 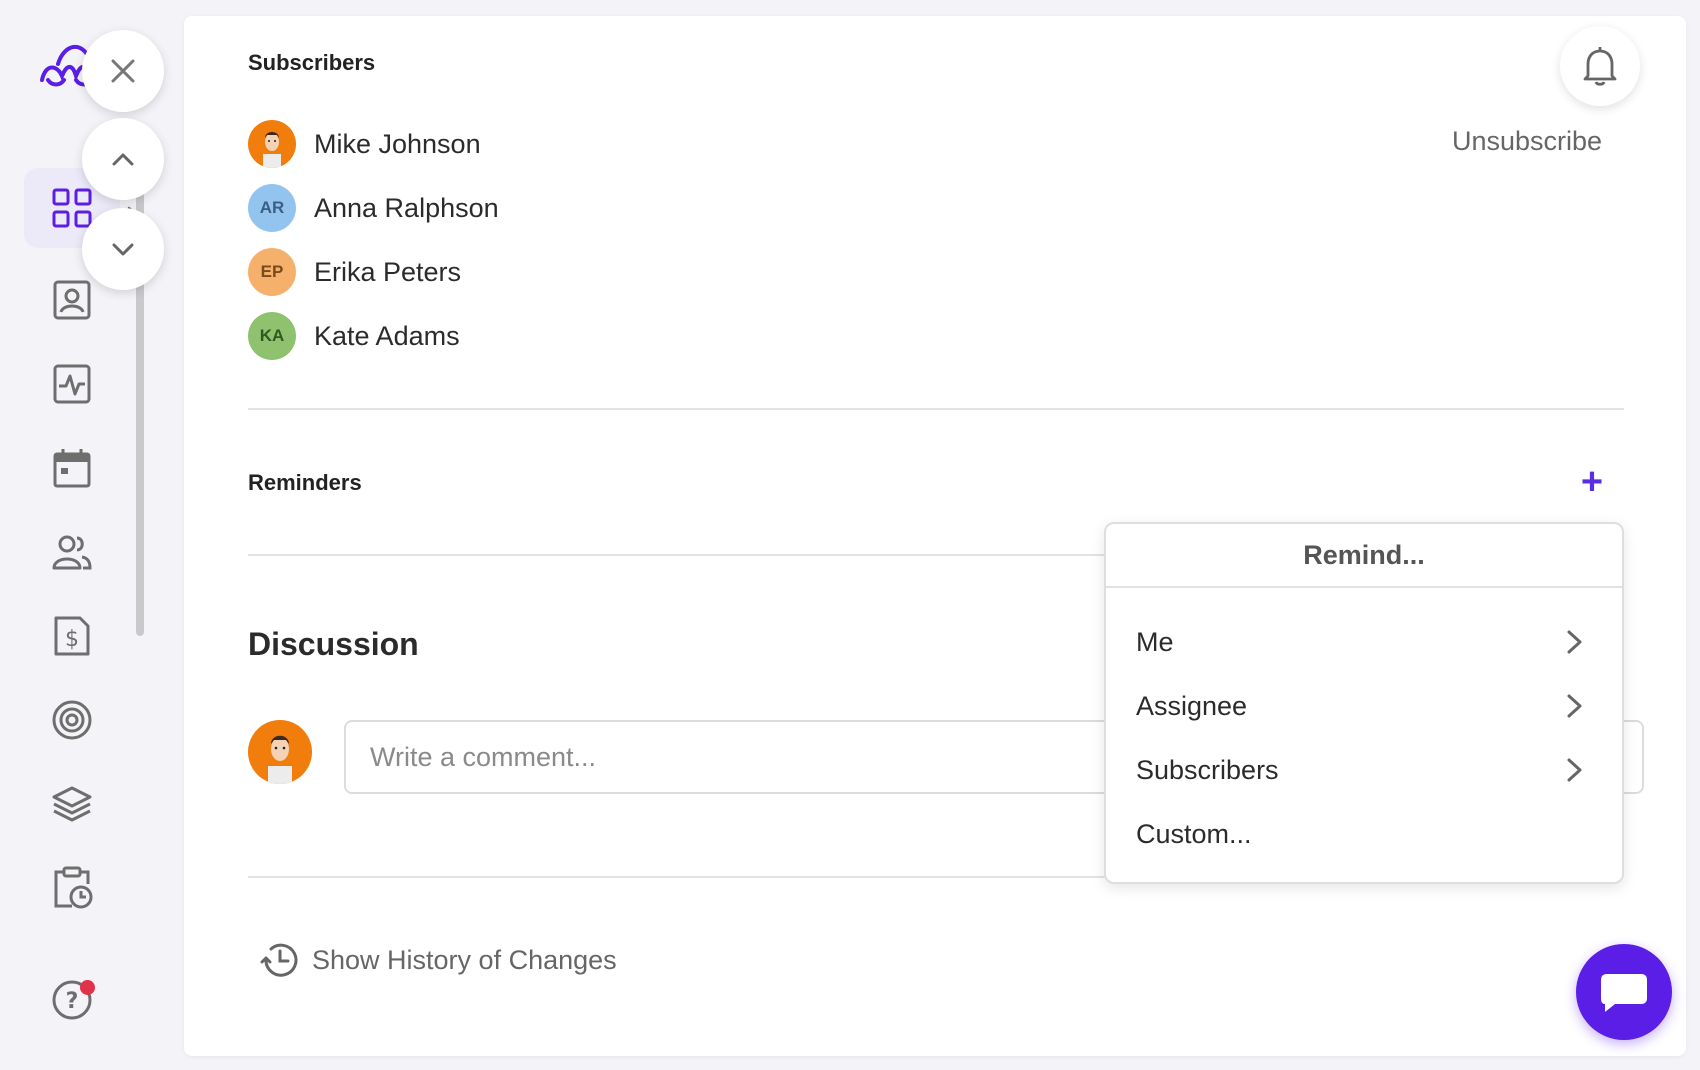 I want to click on history-clock-icon, so click(x=279, y=960).